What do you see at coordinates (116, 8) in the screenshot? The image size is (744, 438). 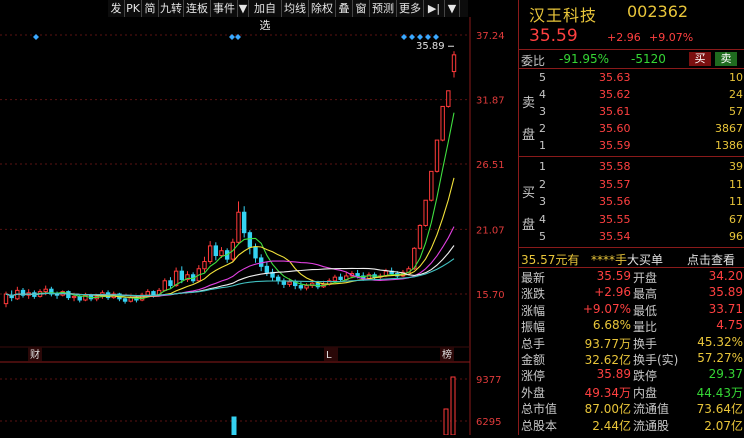 I see `toolbar-item: 发` at bounding box center [116, 8].